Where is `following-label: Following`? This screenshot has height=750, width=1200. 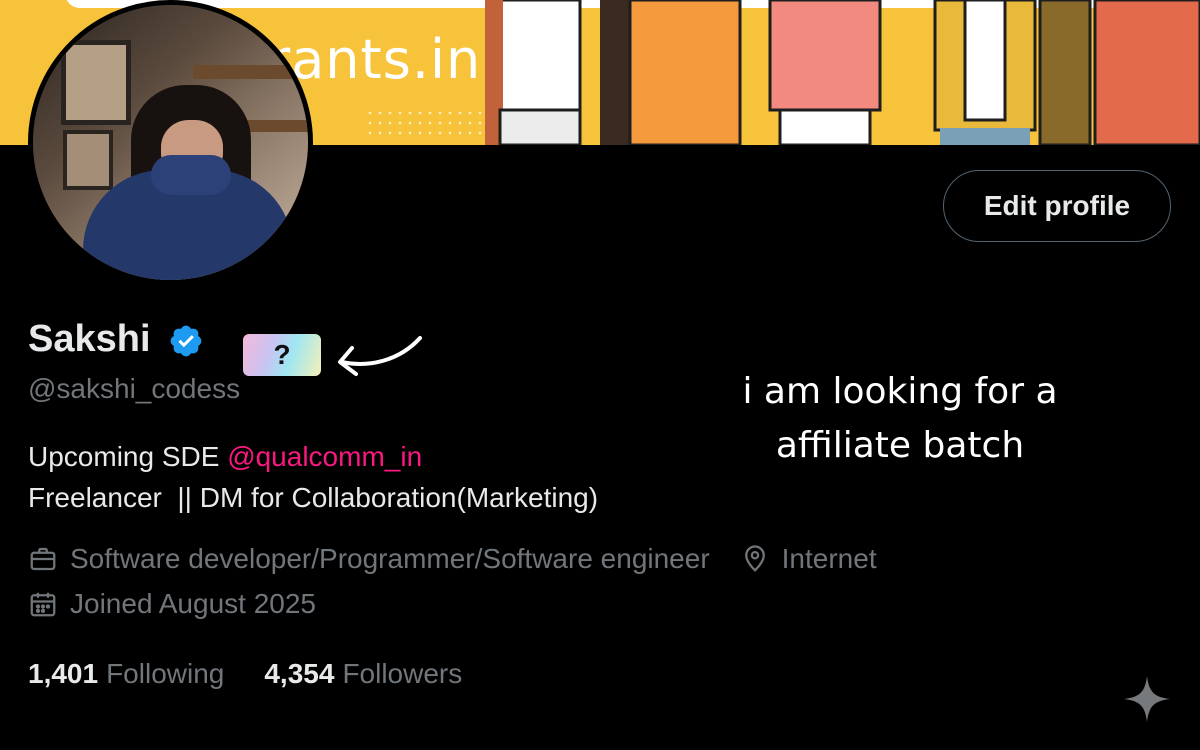 following-label: Following is located at coordinates (165, 673).